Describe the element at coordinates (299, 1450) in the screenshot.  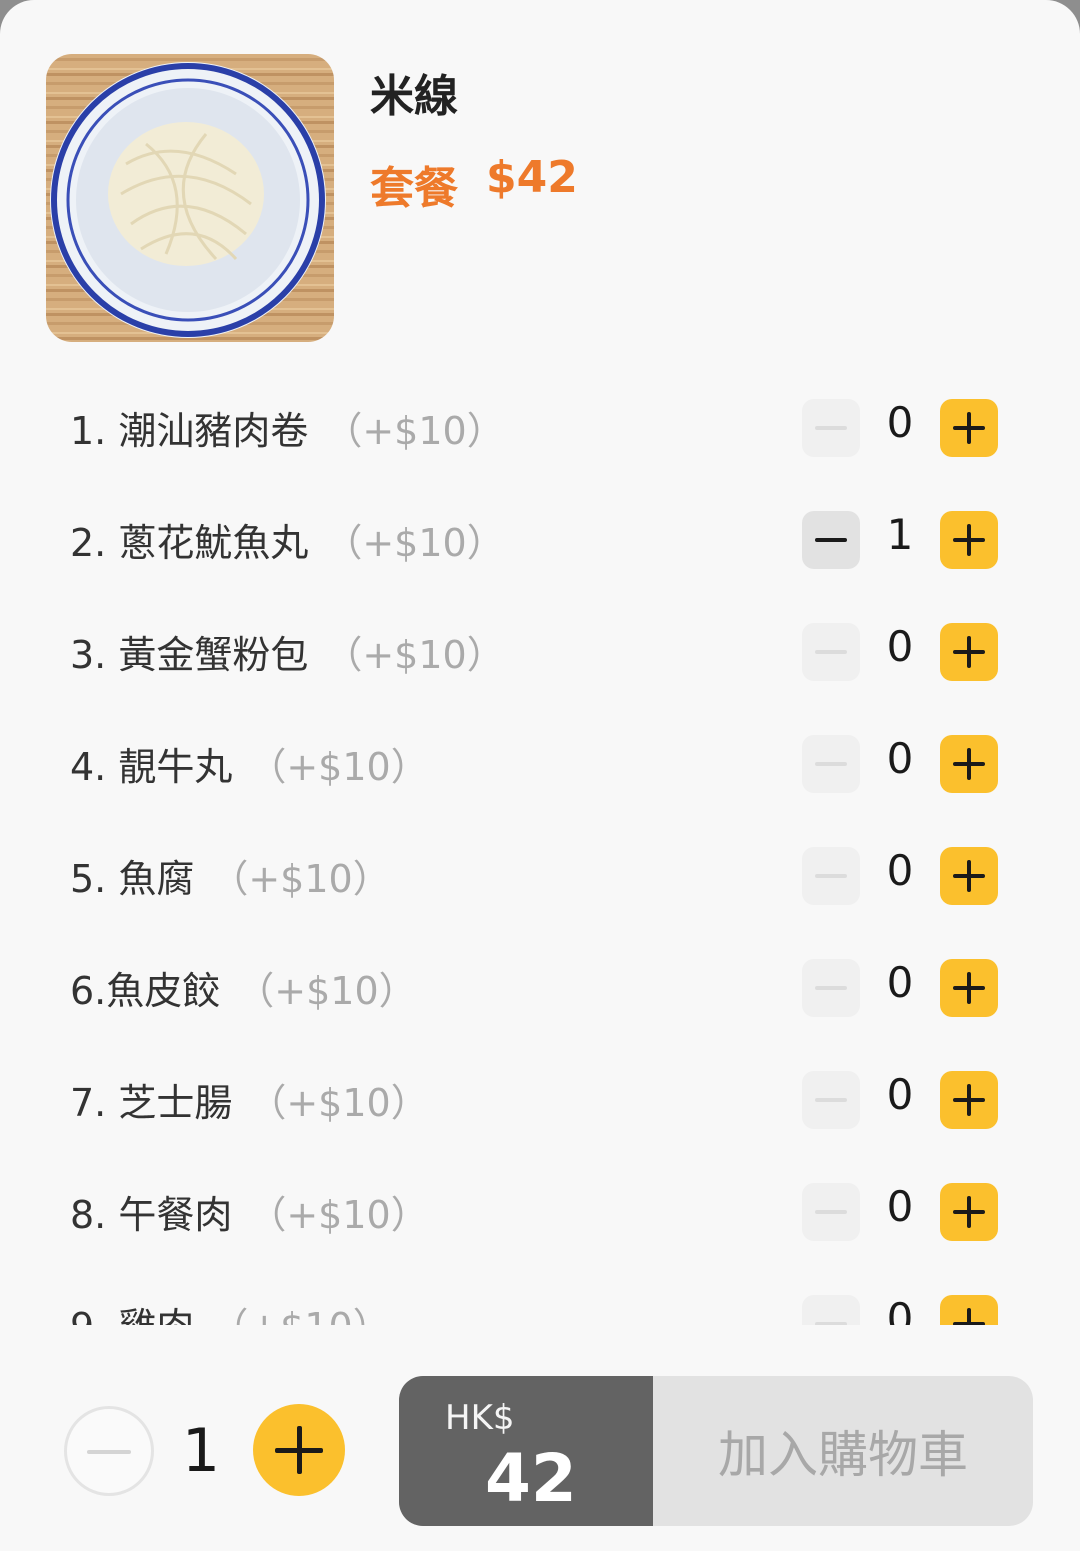
I see `increase-quantity-button` at that location.